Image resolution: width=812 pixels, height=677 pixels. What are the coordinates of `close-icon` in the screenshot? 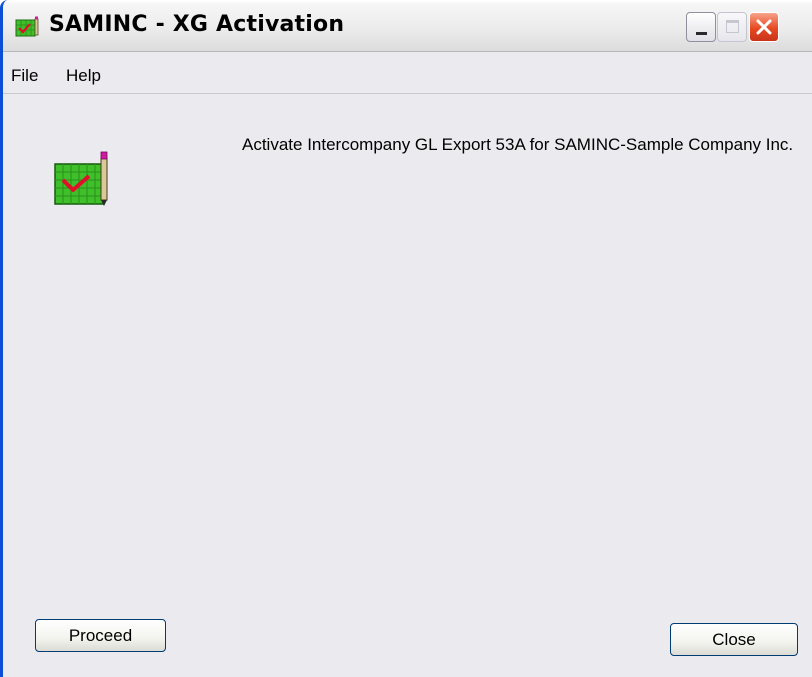 It's located at (764, 27).